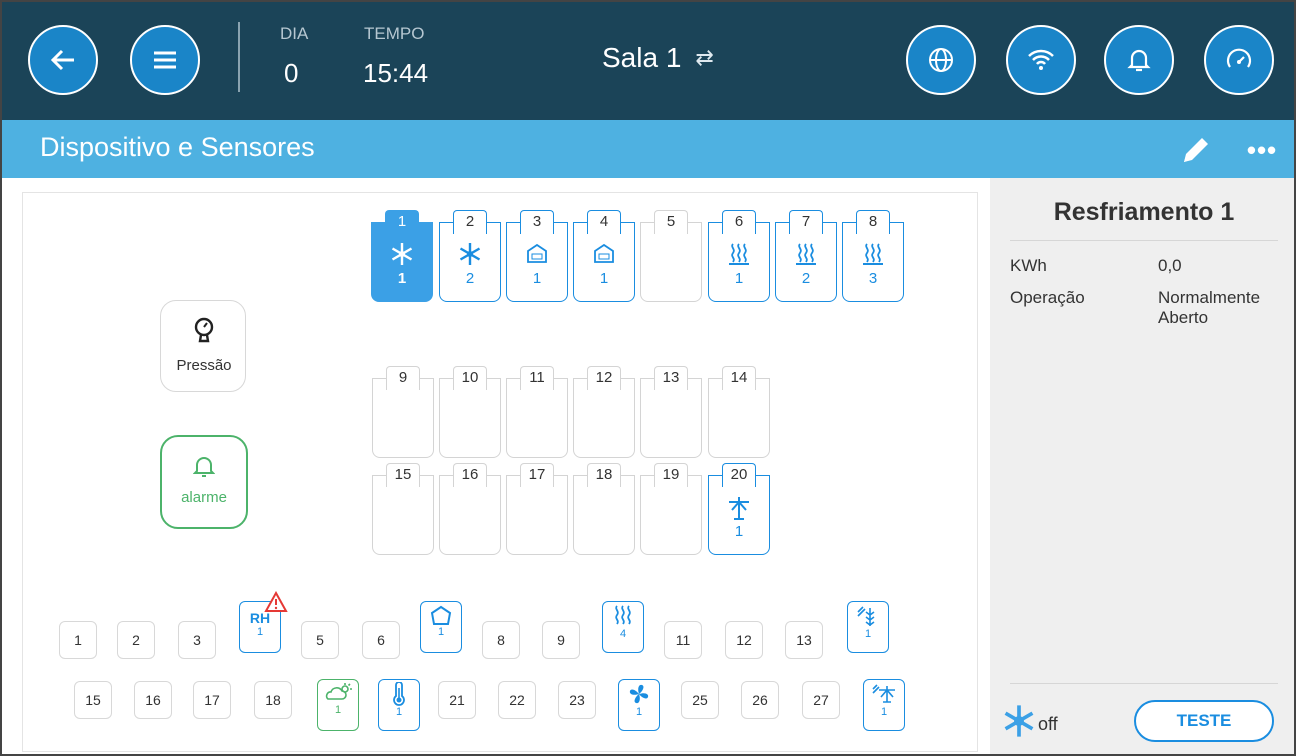 This screenshot has height=756, width=1296. Describe the element at coordinates (604, 222) in the screenshot. I see `slot-number: 4` at that location.